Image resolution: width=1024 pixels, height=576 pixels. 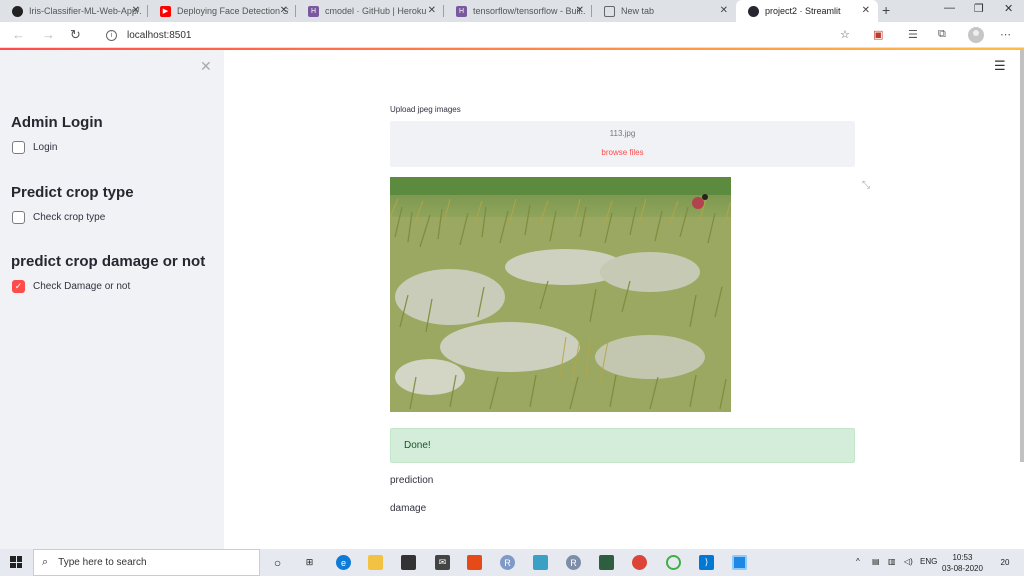 What do you see at coordinates (913, 34) in the screenshot?
I see `reading-list-icon: ☰` at bounding box center [913, 34].